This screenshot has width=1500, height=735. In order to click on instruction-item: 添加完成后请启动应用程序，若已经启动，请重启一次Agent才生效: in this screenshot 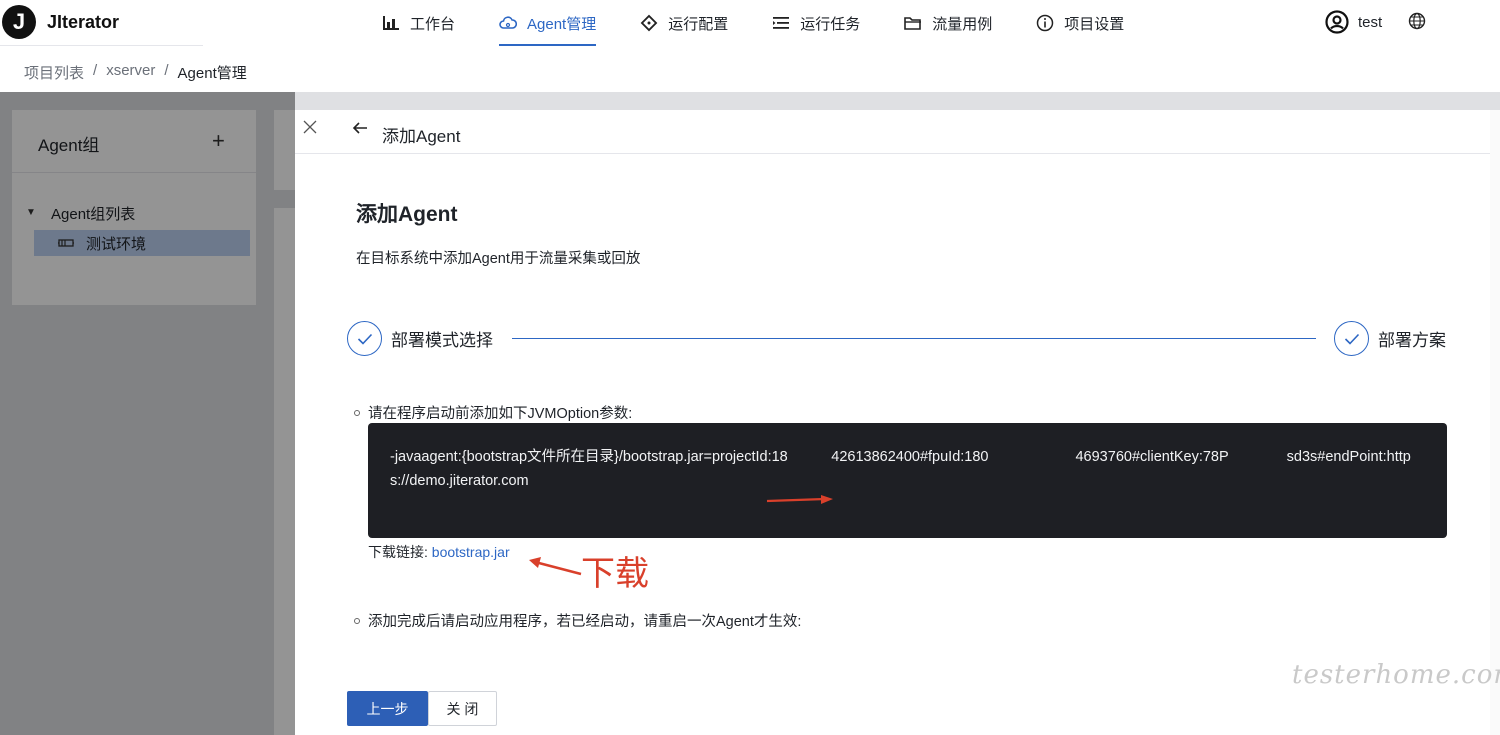, I will do `click(577, 620)`.